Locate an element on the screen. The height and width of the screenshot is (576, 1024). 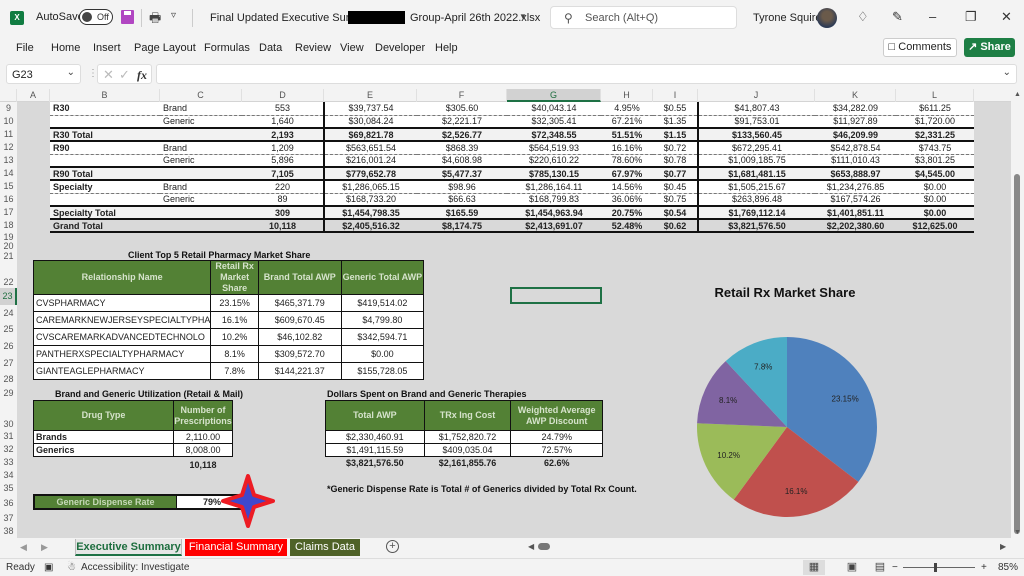
cell-c: Brand is located at coordinates (201, 148).